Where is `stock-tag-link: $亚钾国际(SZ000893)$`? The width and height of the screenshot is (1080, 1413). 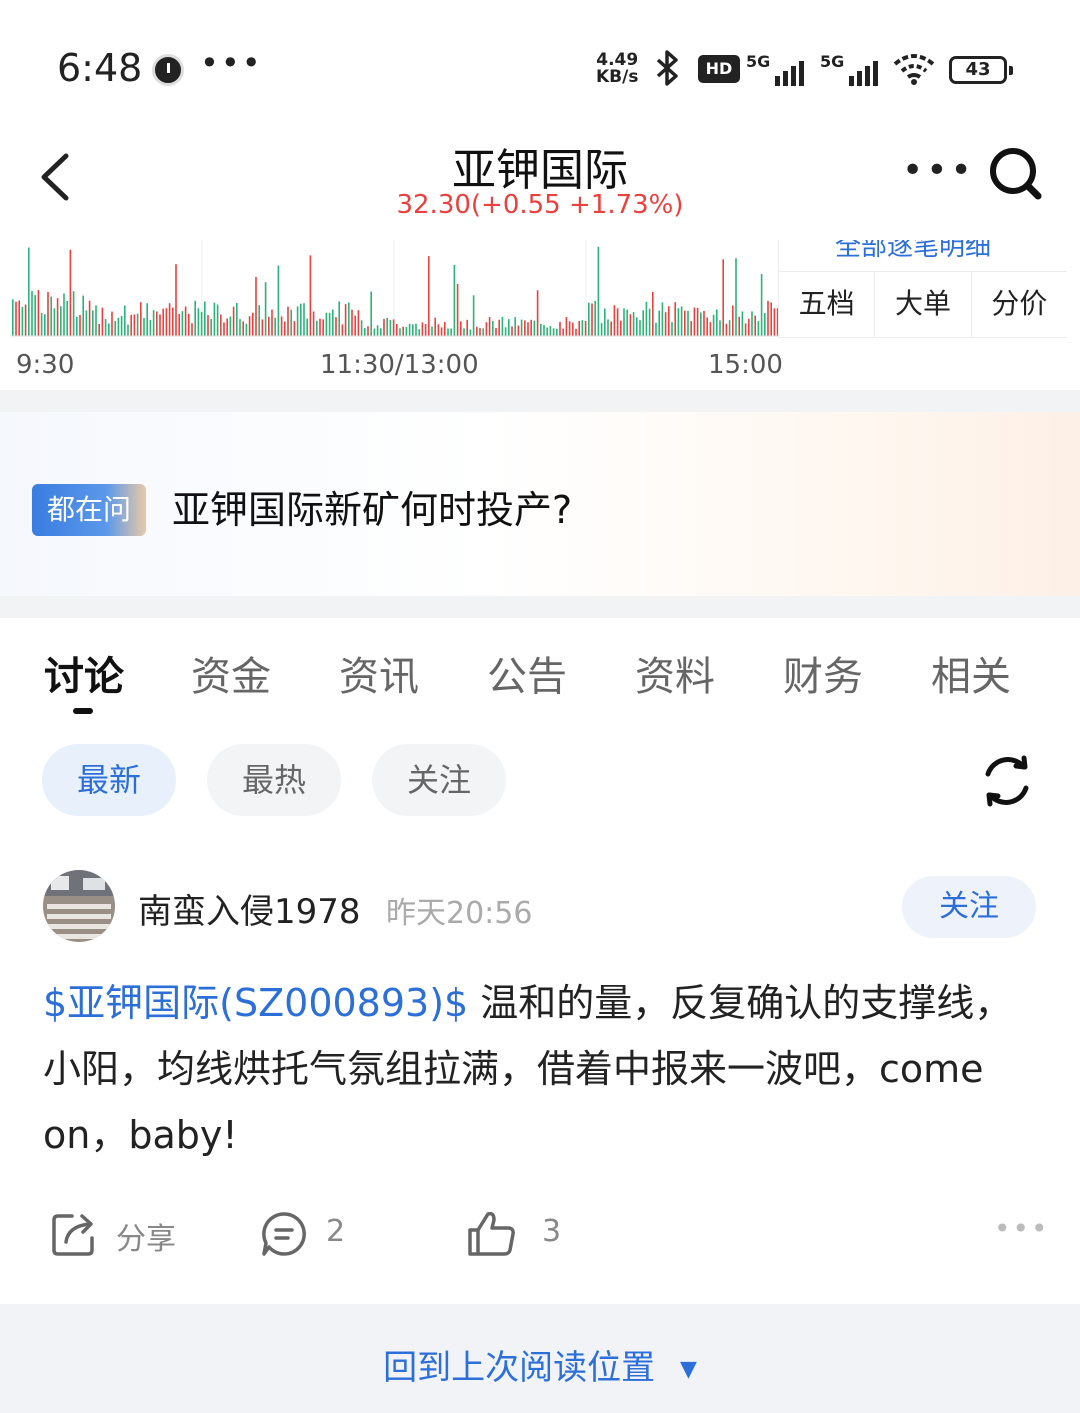
stock-tag-link: $亚钾国际(SZ000893)$ is located at coordinates (255, 1003).